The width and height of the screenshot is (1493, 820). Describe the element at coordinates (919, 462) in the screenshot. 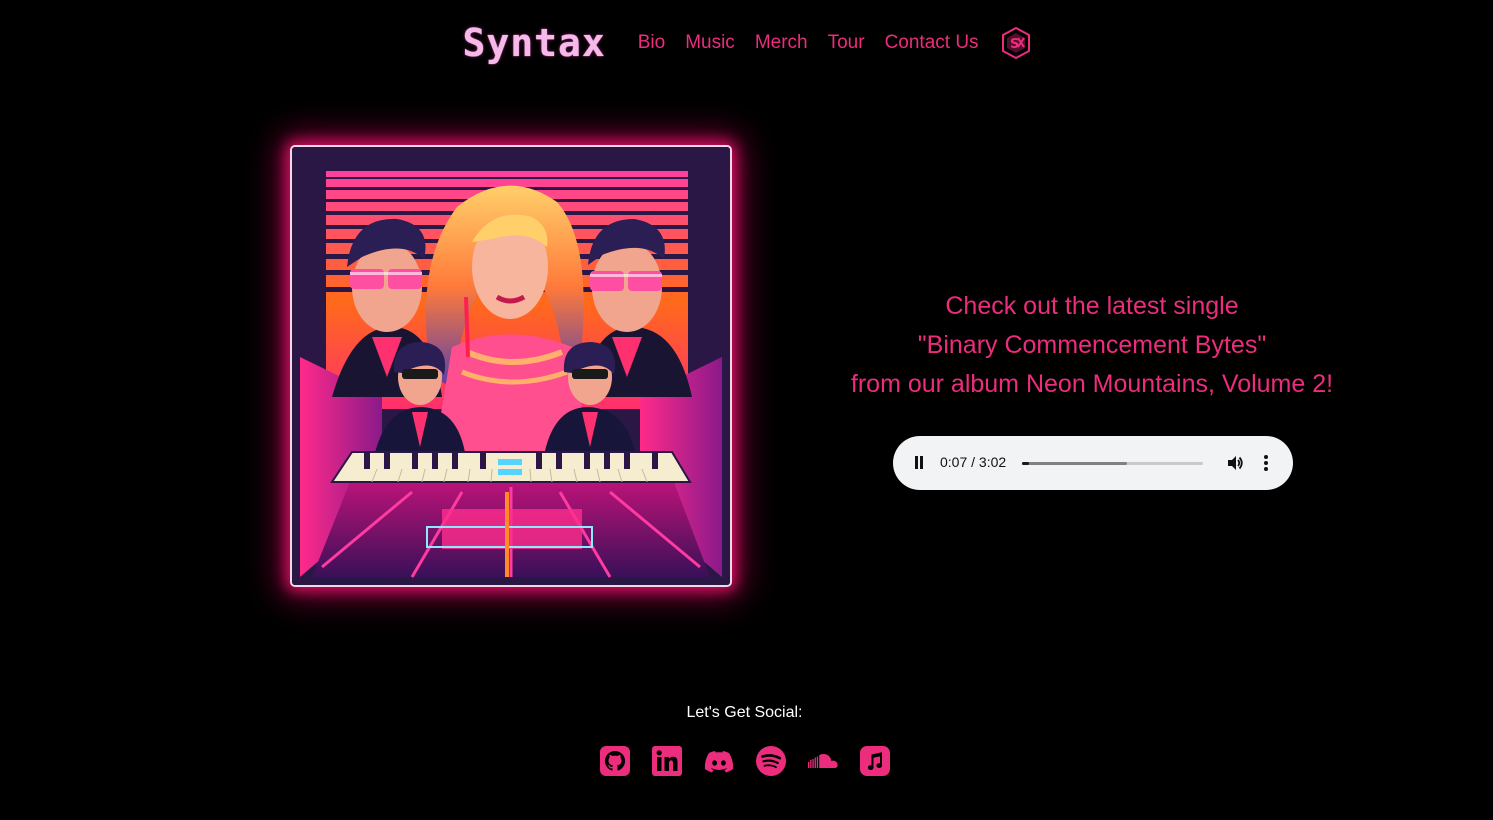

I see `pause-icon` at that location.